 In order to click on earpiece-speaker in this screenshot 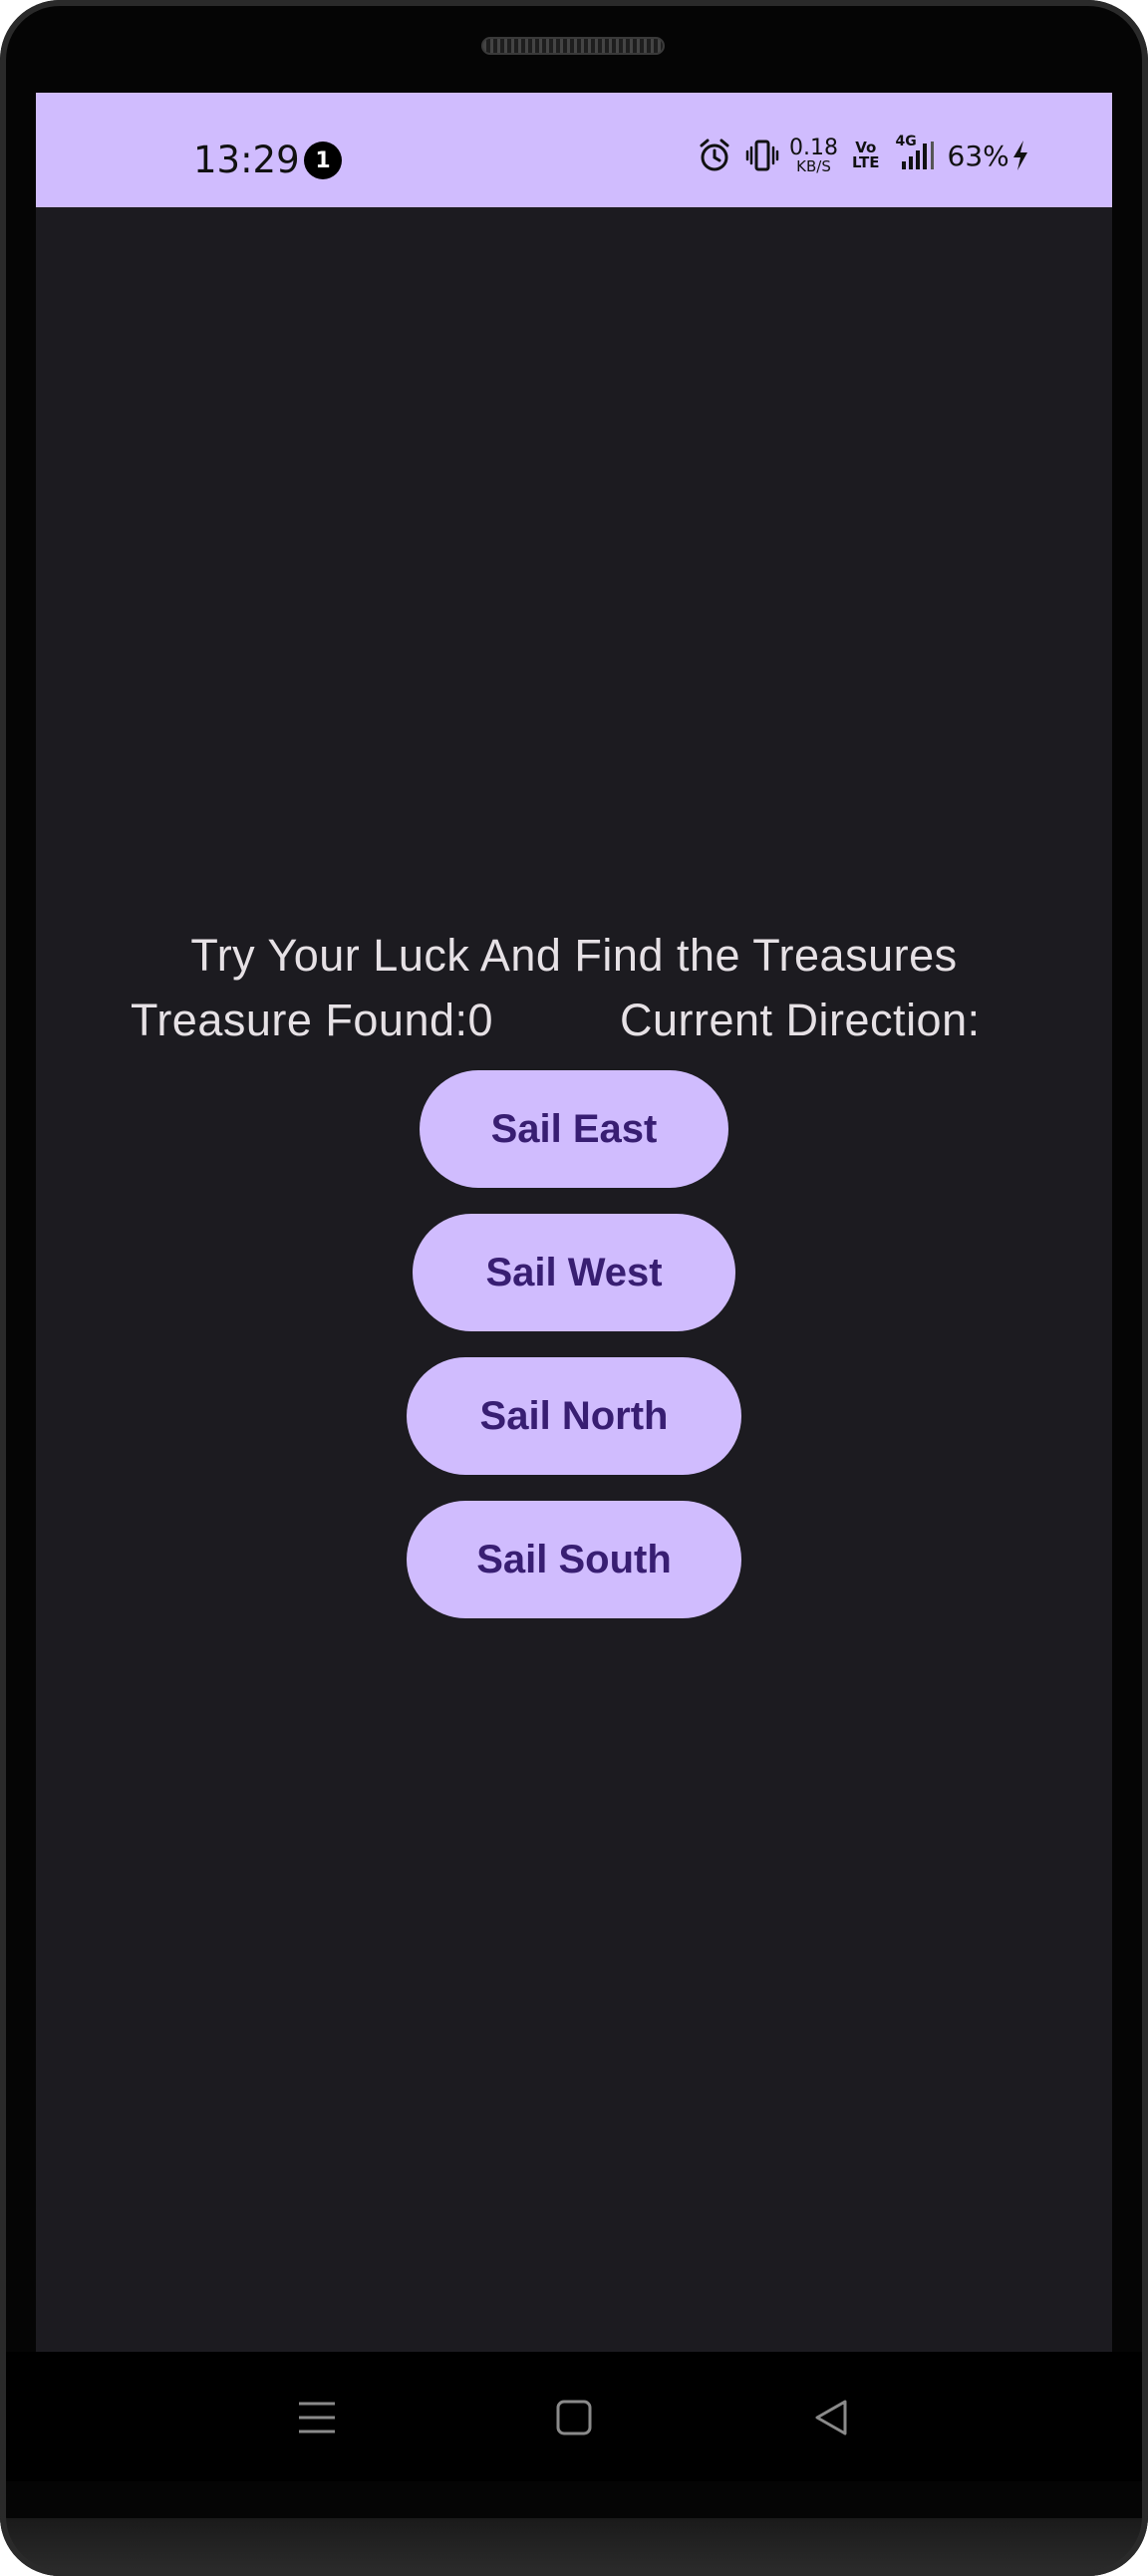, I will do `click(573, 46)`.